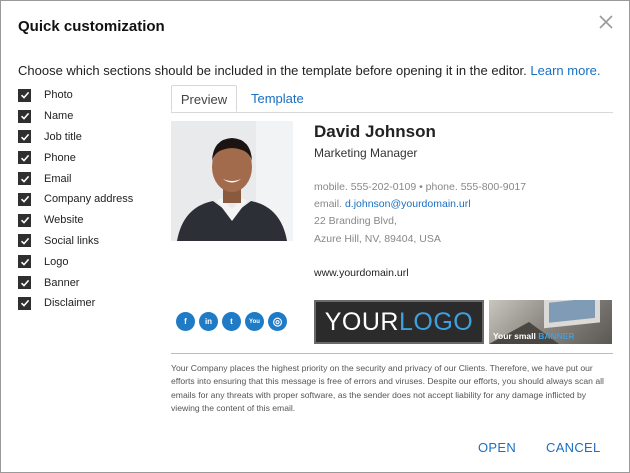  Describe the element at coordinates (75, 261) in the screenshot. I see `section-item-logo: Logo` at that location.